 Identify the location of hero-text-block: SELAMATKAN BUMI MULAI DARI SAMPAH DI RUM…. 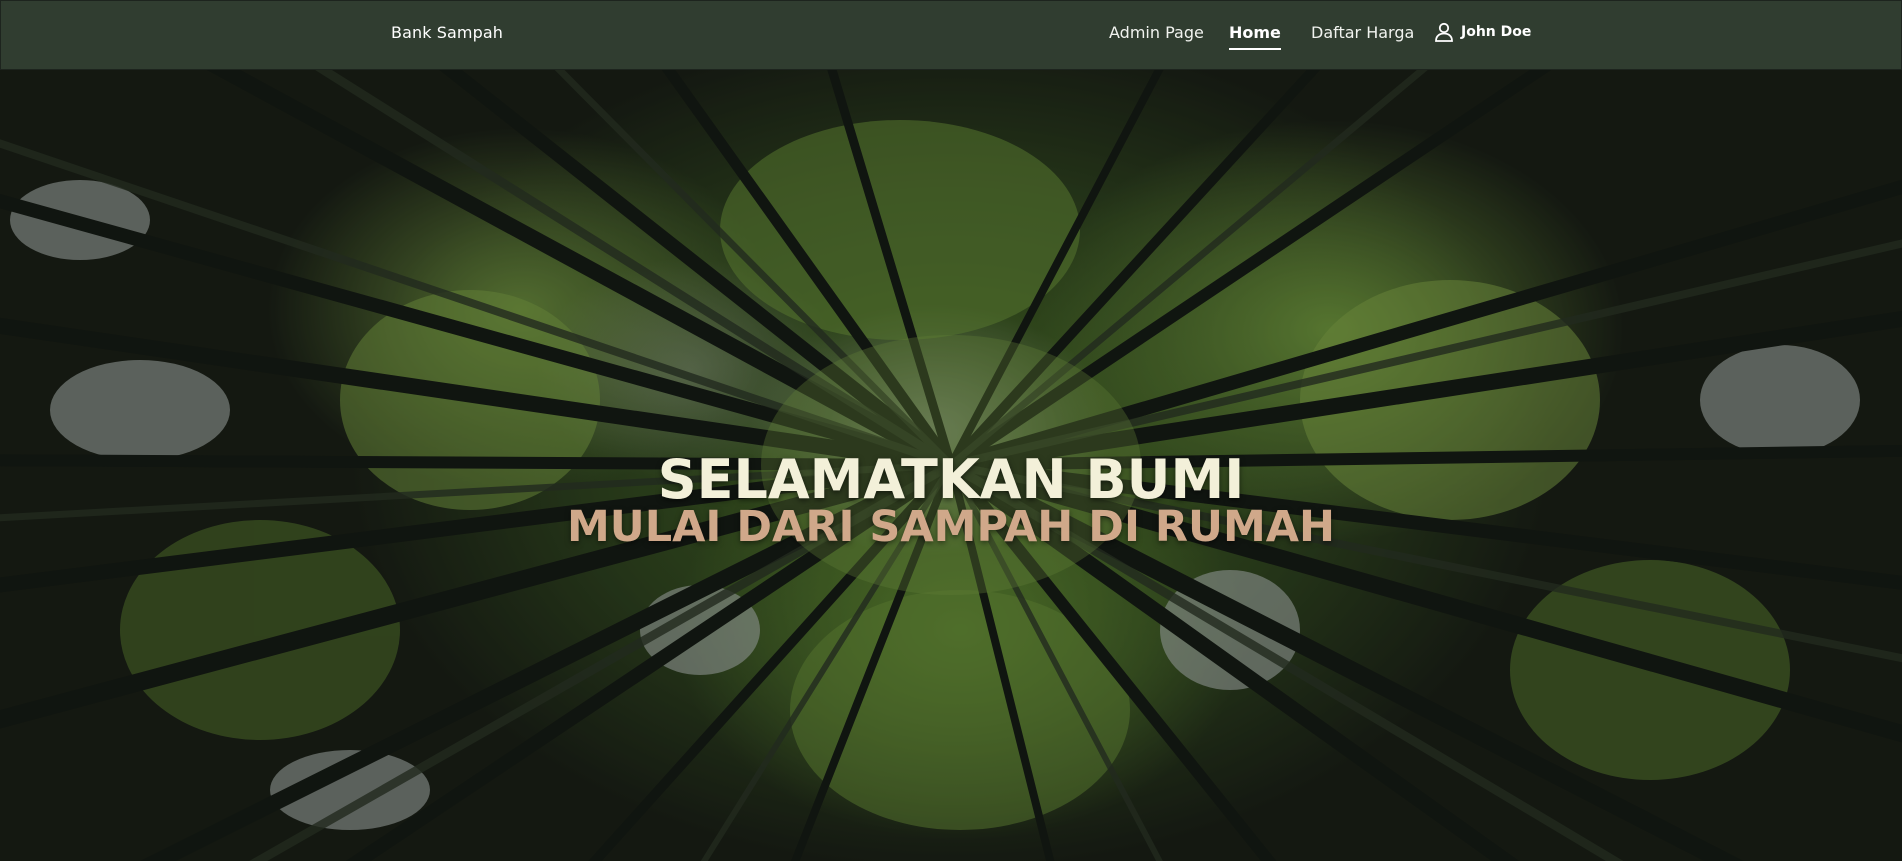
(951, 500).